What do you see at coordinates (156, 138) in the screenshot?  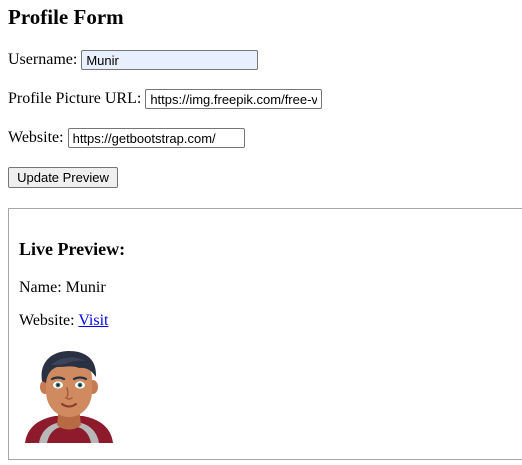 I see `website-input` at bounding box center [156, 138].